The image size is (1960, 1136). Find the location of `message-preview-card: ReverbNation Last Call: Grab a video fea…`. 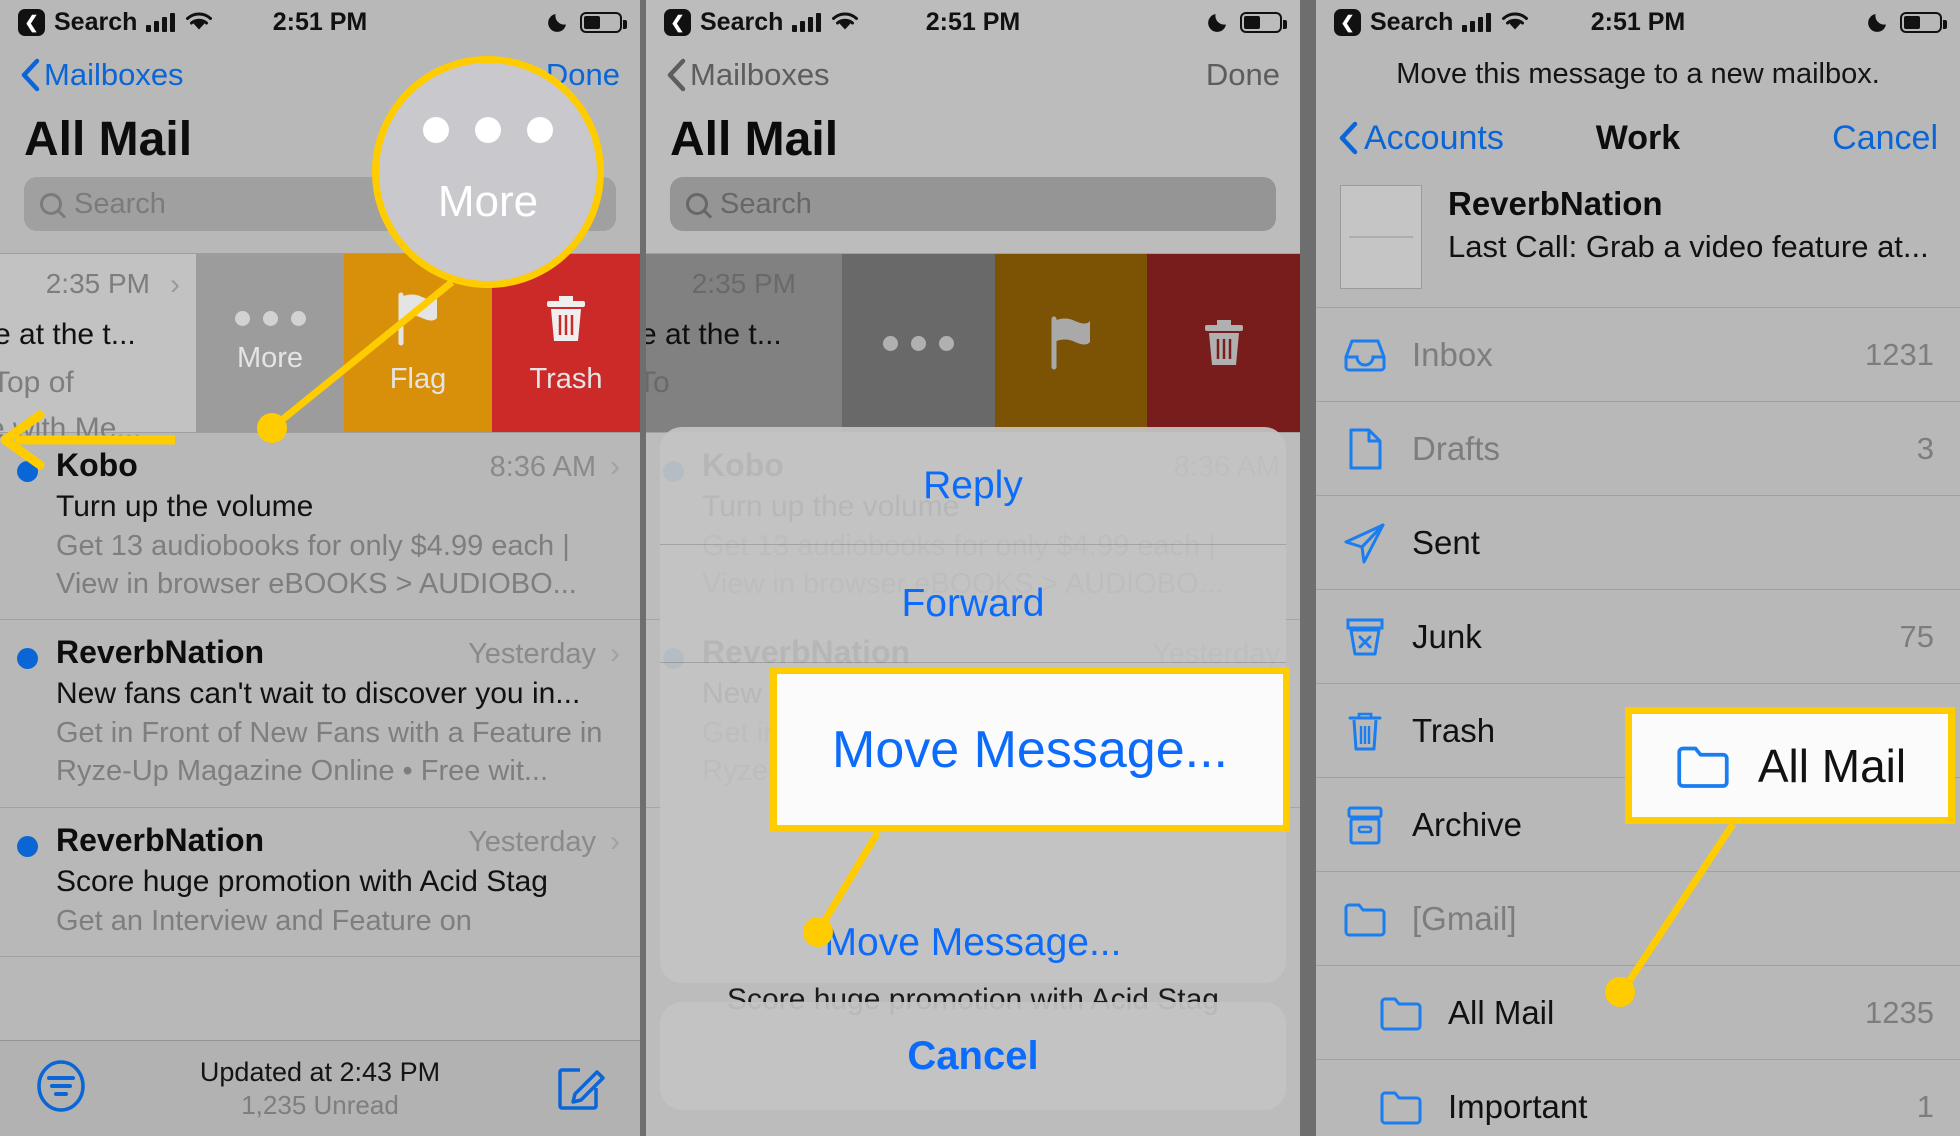

message-preview-card: ReverbNation Last Call: Grab a video fea… is located at coordinates (1638, 238).